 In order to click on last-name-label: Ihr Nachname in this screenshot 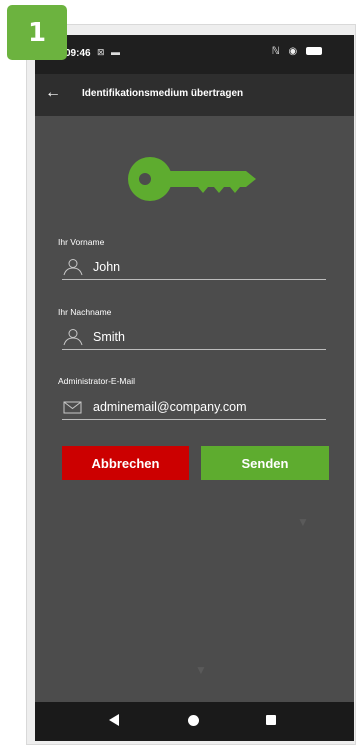, I will do `click(85, 312)`.